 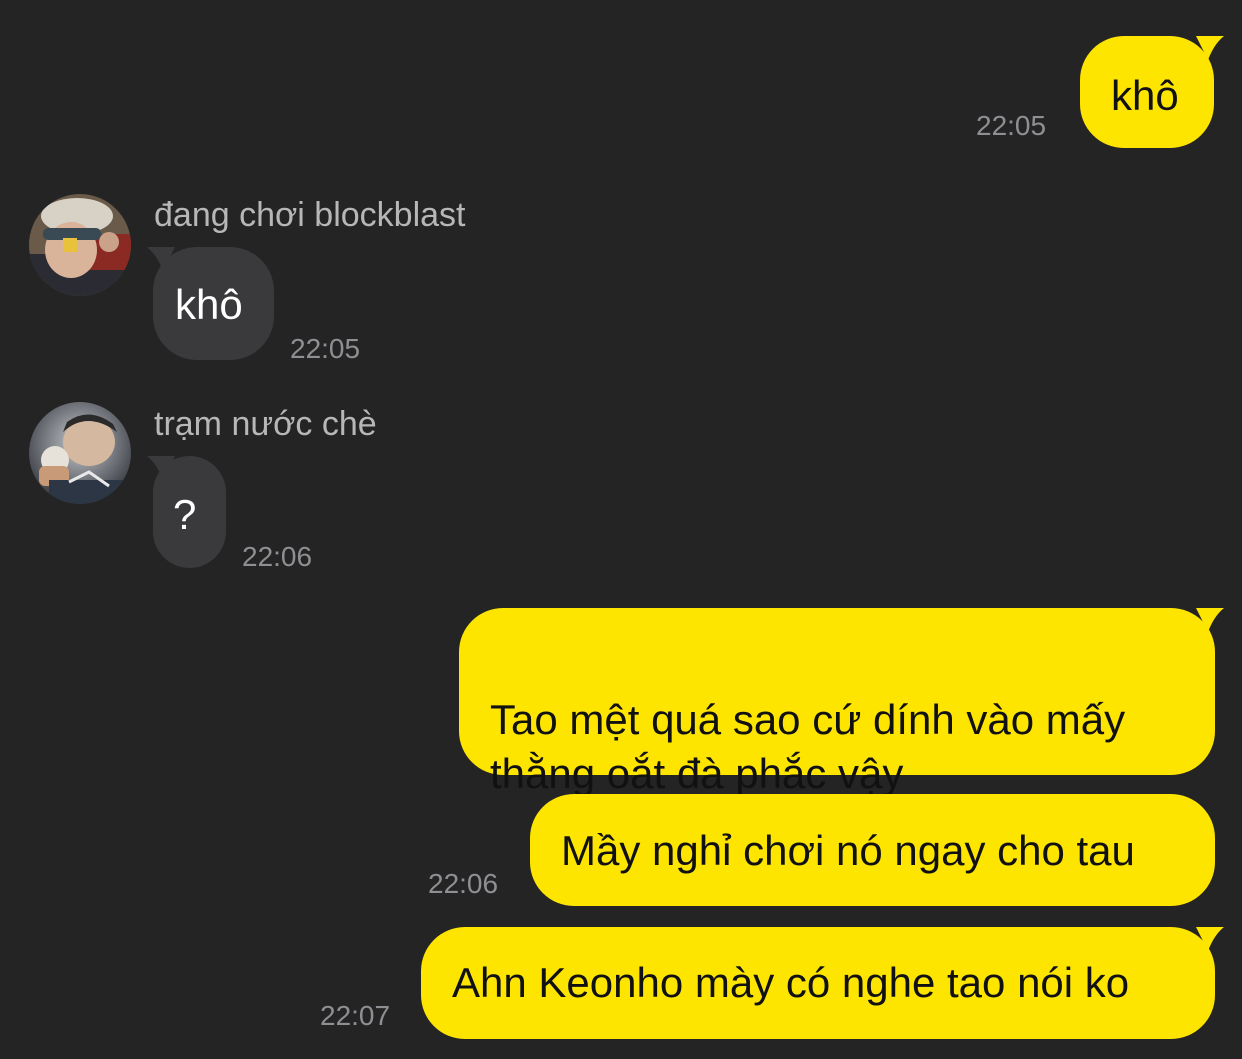 I want to click on message-timestamp: 22:07, so click(x=355, y=1015).